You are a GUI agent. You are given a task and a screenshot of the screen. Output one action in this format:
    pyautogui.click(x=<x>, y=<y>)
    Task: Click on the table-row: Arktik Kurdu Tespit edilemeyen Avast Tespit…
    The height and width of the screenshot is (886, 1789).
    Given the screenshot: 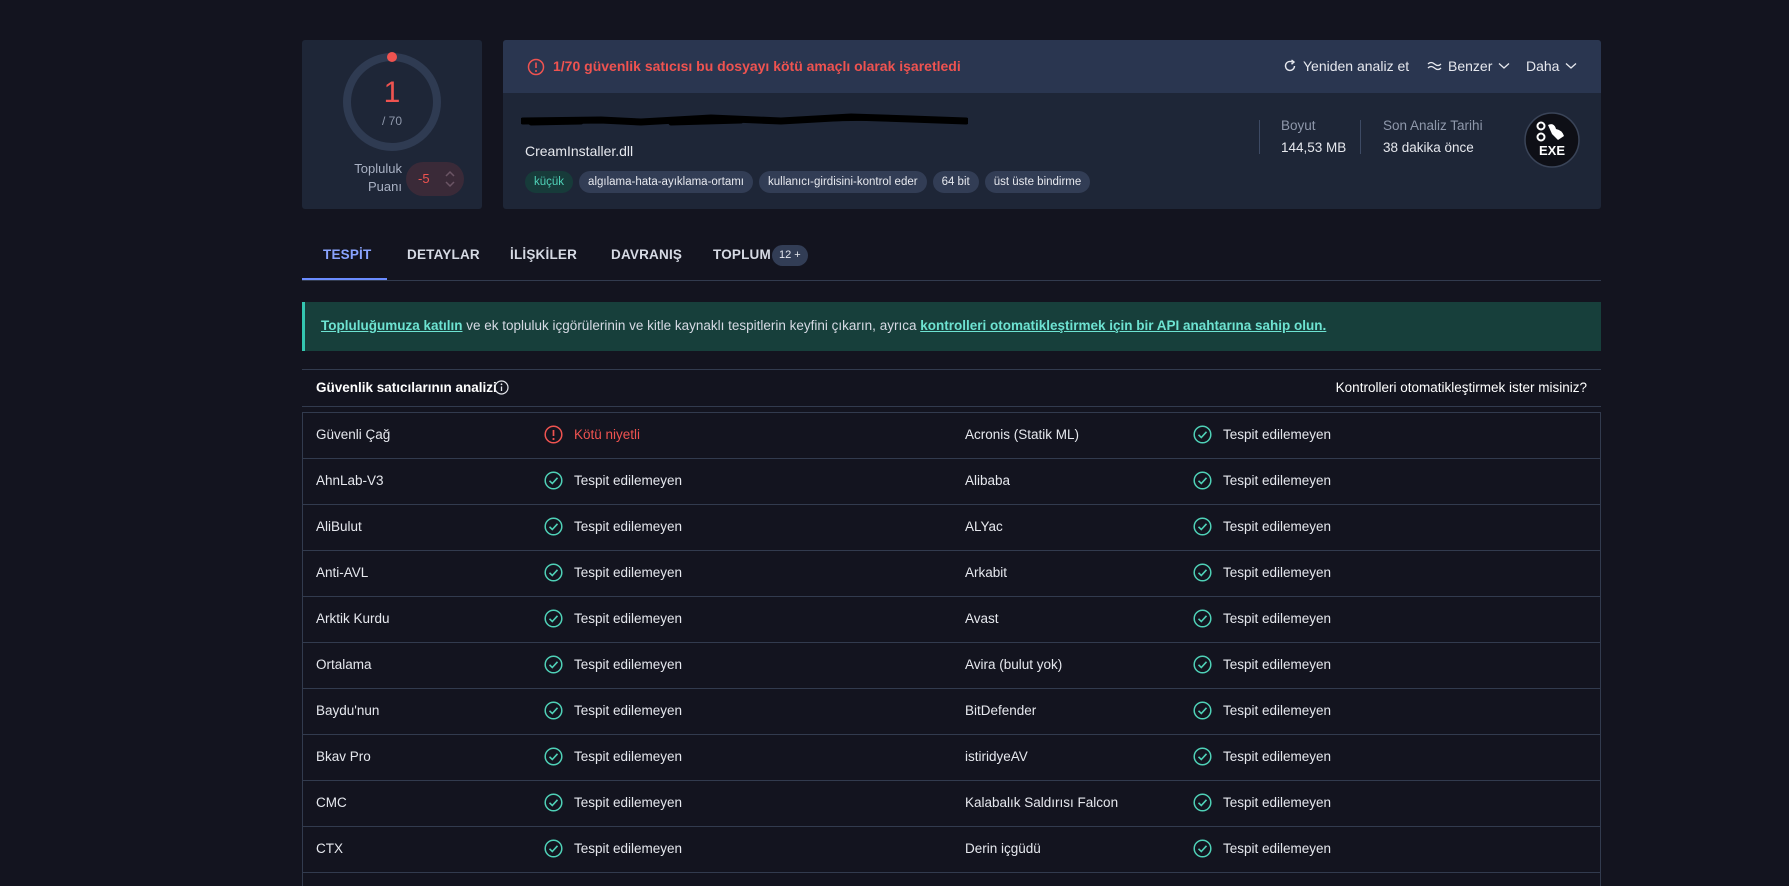 What is the action you would take?
    pyautogui.click(x=951, y=620)
    